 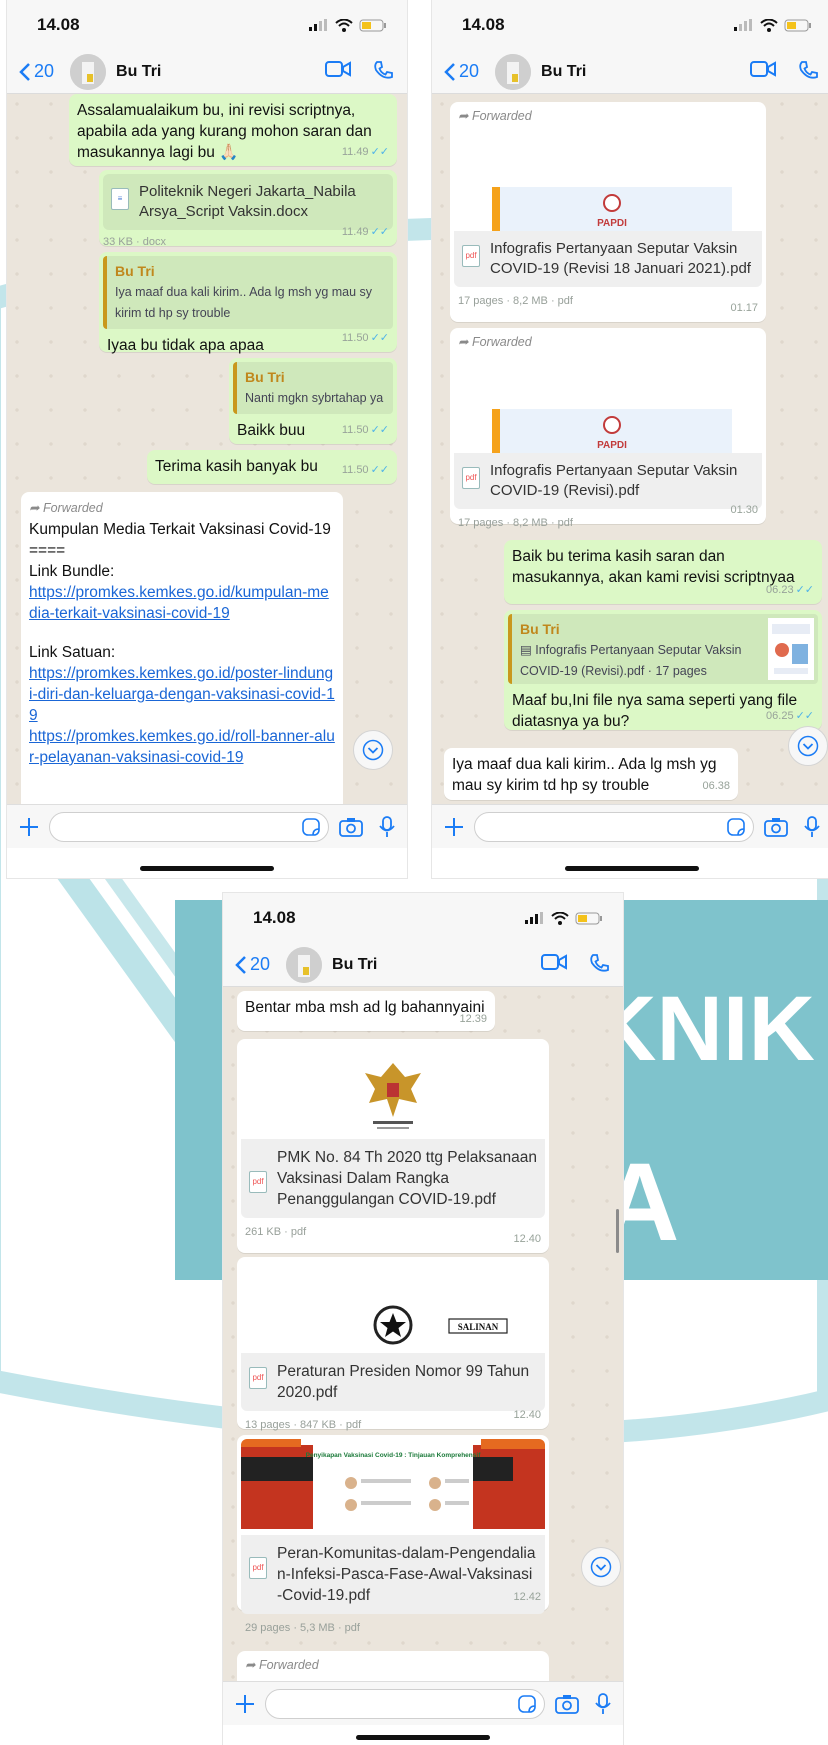 I want to click on input-bar, so click(x=207, y=826).